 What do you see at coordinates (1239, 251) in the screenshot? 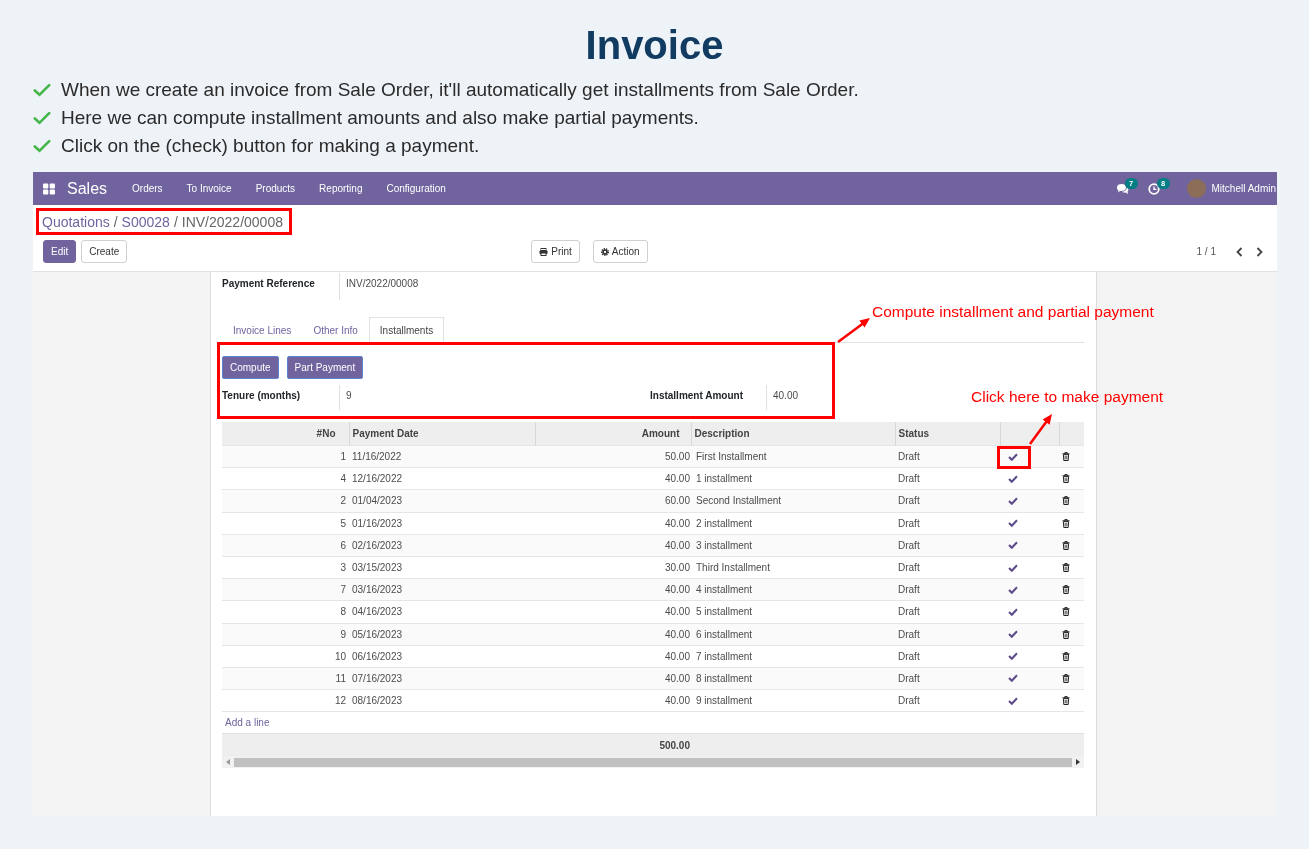
I see `chevron-left-icon` at bounding box center [1239, 251].